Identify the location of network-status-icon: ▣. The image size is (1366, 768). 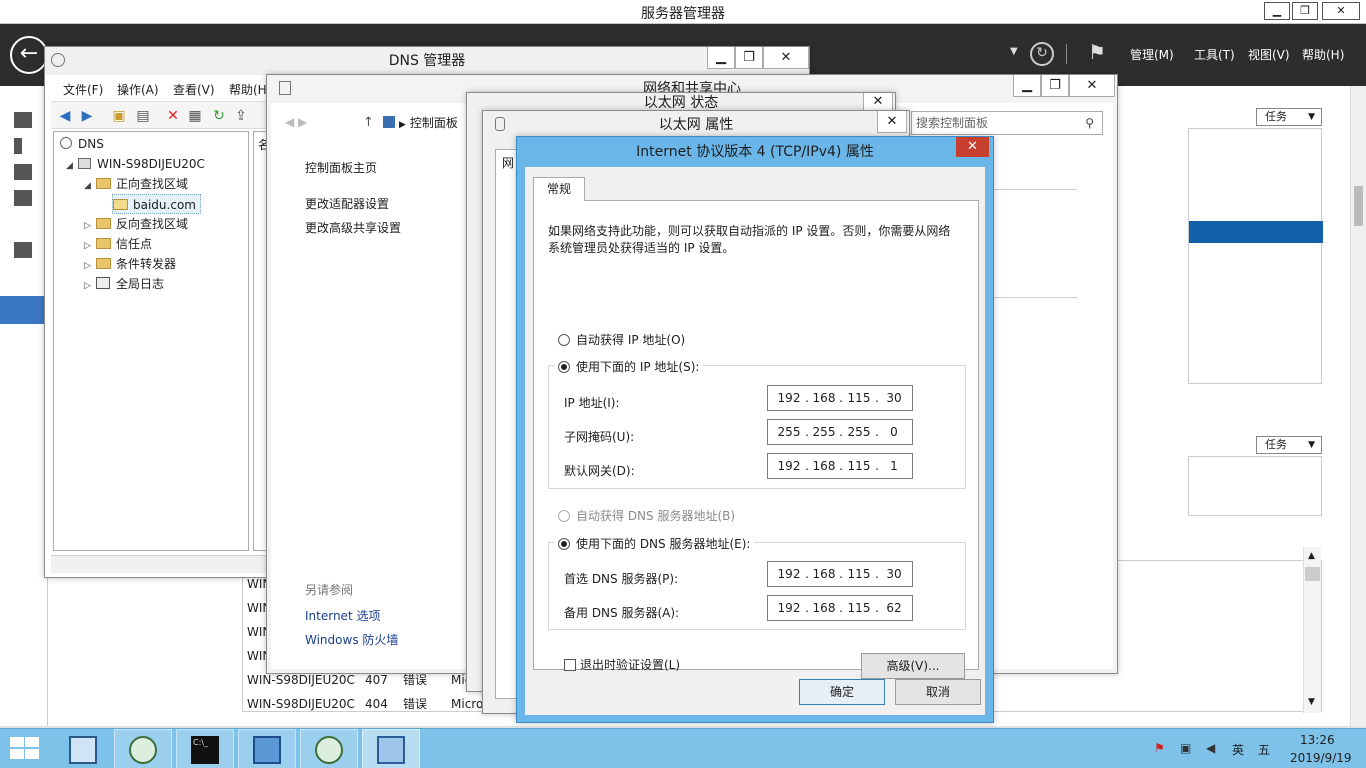
(1185, 748).